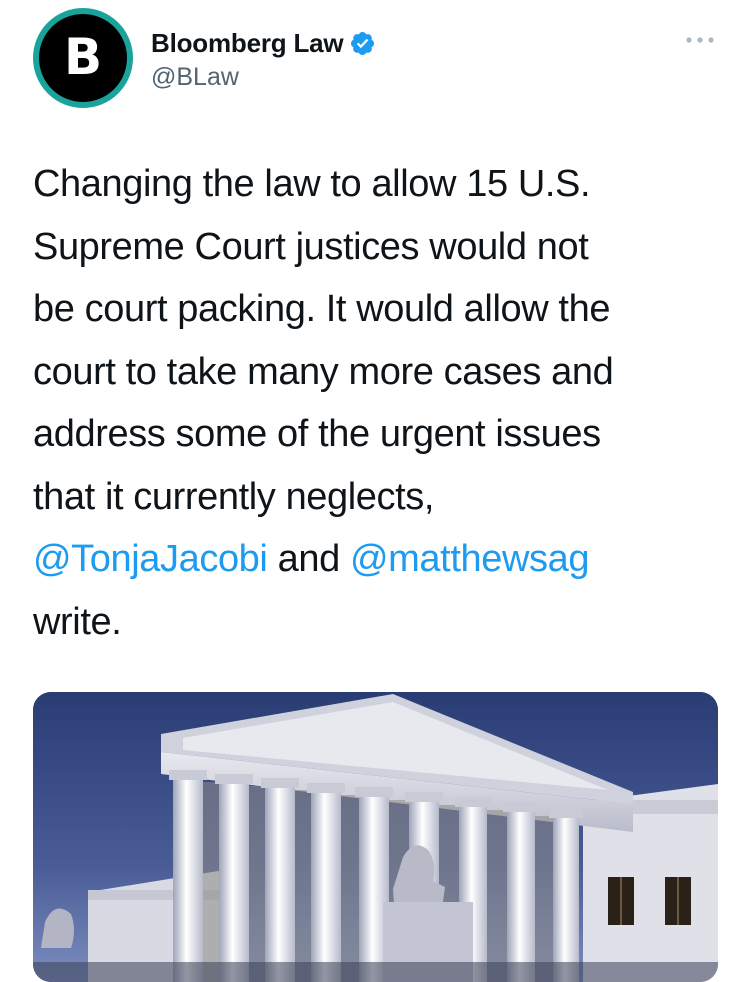 This screenshot has height=982, width=750. Describe the element at coordinates (308, 559) in the screenshot. I see `tweet-text-connector: and` at that location.